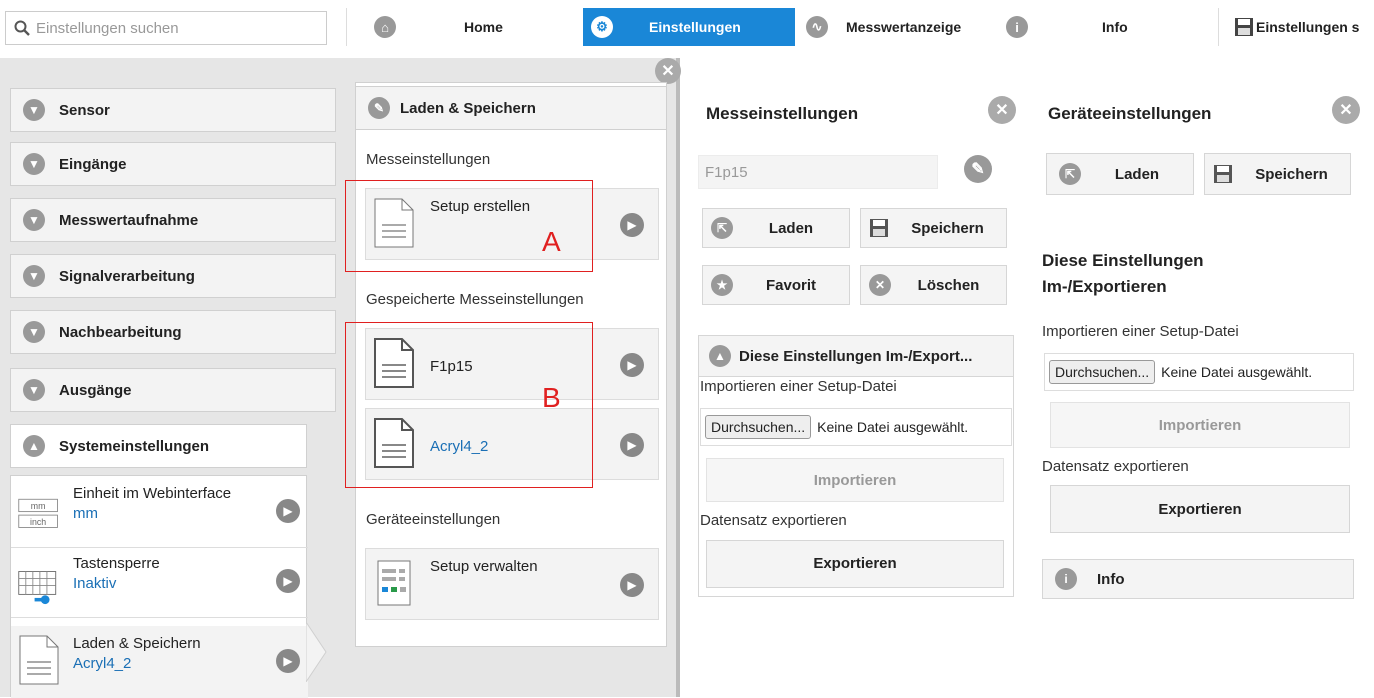 This screenshot has height=698, width=1374. Describe the element at coordinates (34, 446) in the screenshot. I see `chevron-up-icon: ▲` at that location.